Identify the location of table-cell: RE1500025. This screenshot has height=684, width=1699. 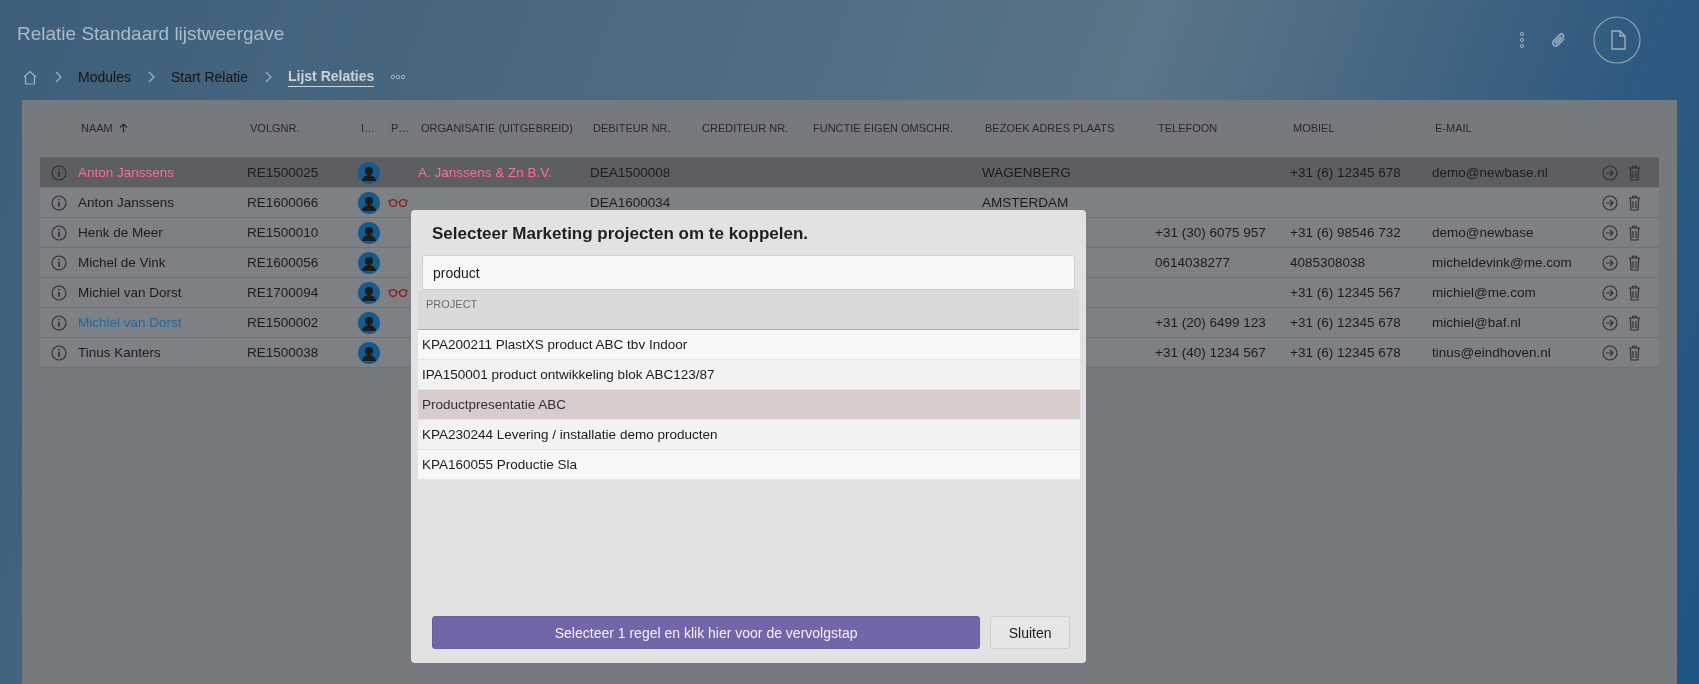
(283, 172).